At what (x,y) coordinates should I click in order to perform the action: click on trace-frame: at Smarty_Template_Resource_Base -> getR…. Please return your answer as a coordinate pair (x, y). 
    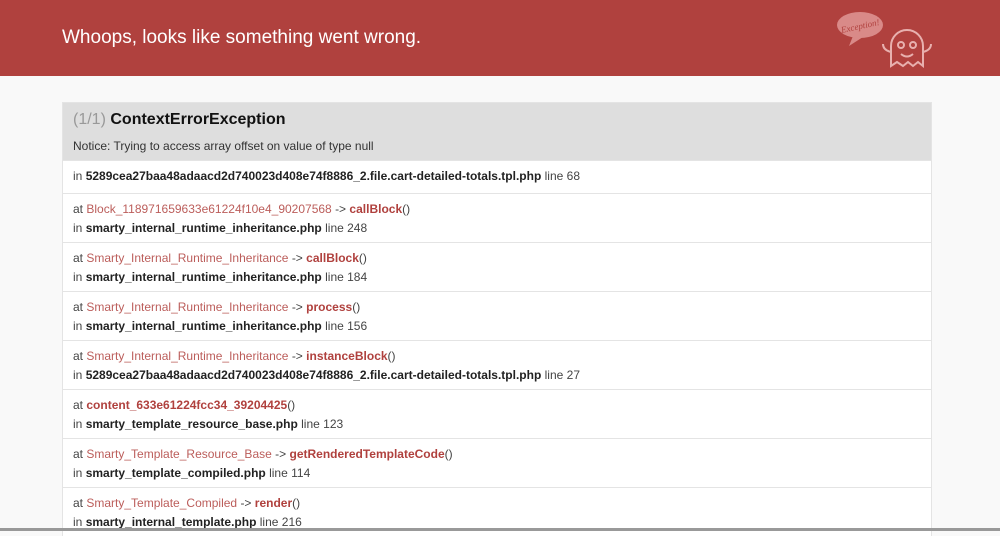
    Looking at the image, I should click on (497, 462).